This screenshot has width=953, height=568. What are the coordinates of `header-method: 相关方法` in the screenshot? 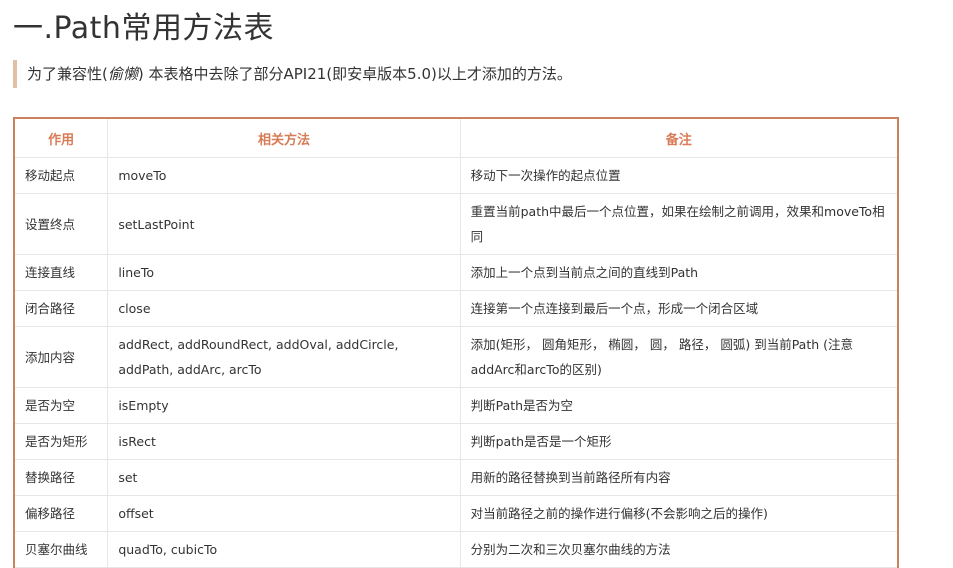 It's located at (284, 137).